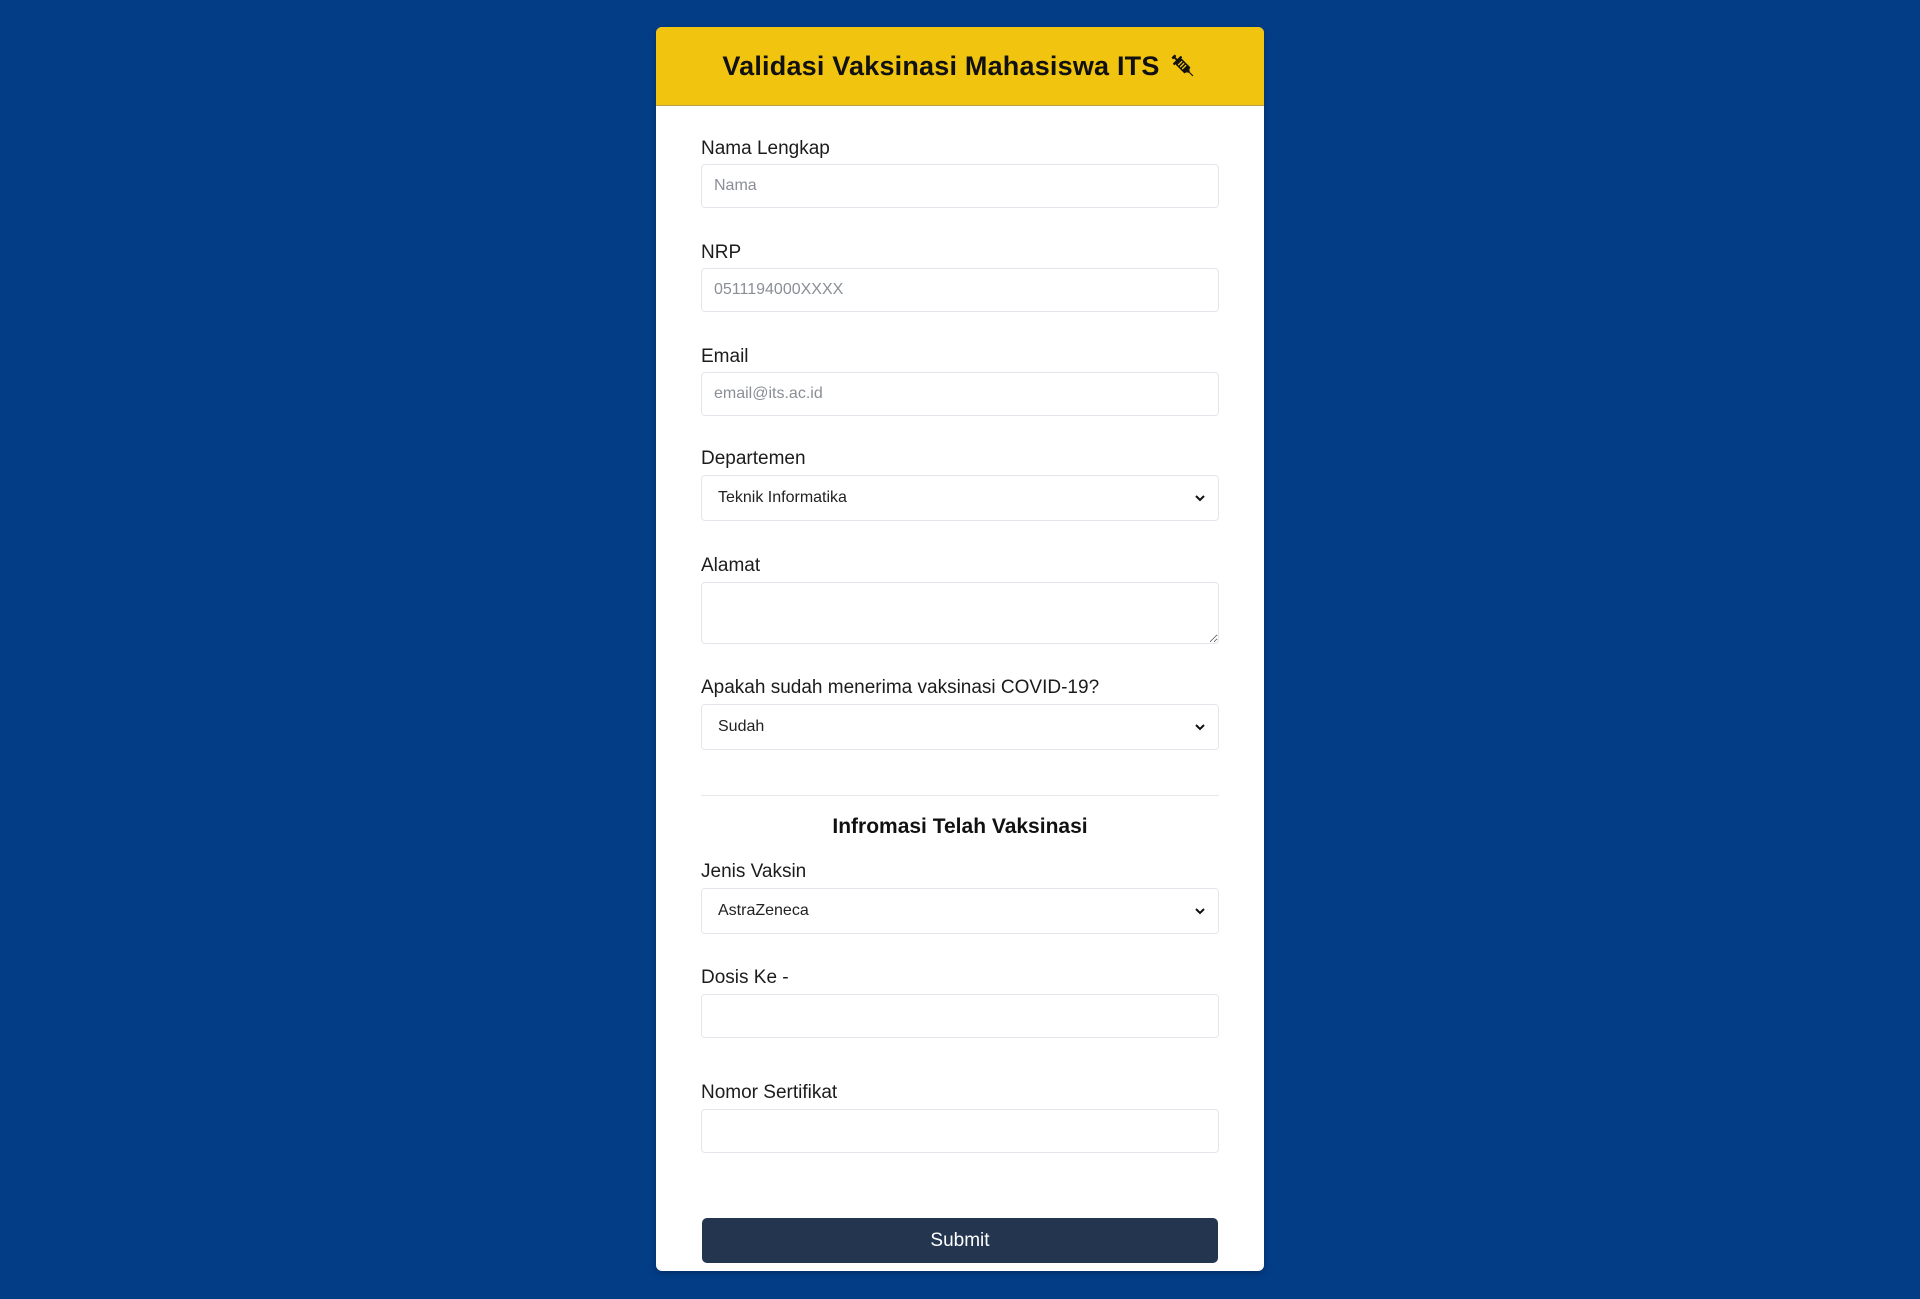  I want to click on jenis-vaksin-label: Jenis Vaksin, so click(754, 871).